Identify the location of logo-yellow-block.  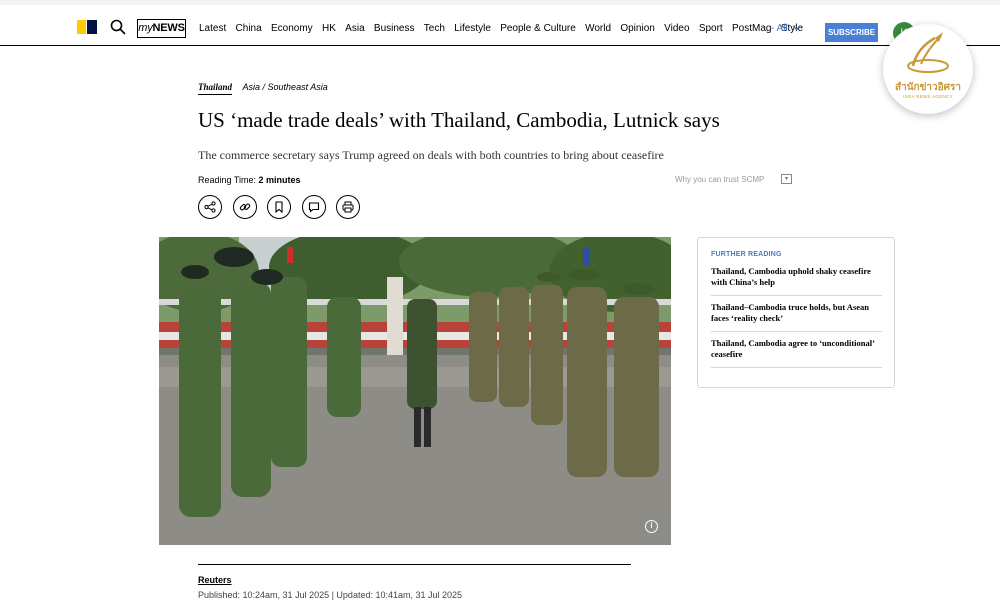
(81, 27).